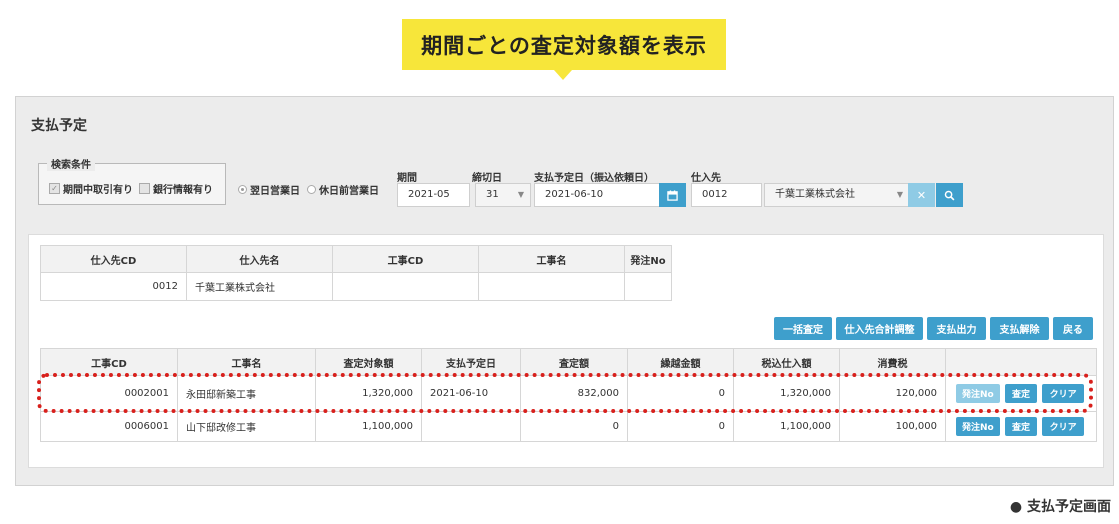 This screenshot has width=1119, height=524. What do you see at coordinates (433, 195) in the screenshot?
I see `period-input: 2021-05` at bounding box center [433, 195].